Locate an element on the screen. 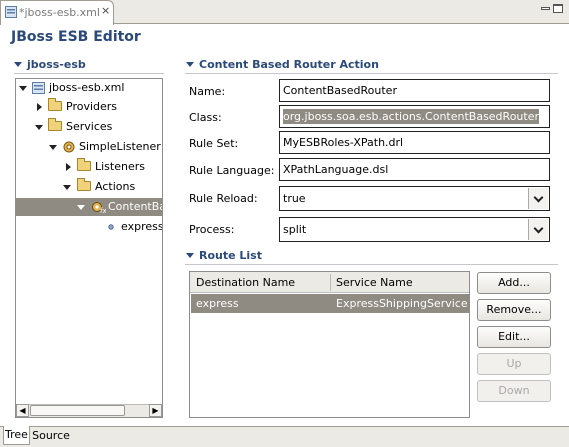 The image size is (569, 447). tree-node-root: jboss-esb.xml is located at coordinates (89, 88).